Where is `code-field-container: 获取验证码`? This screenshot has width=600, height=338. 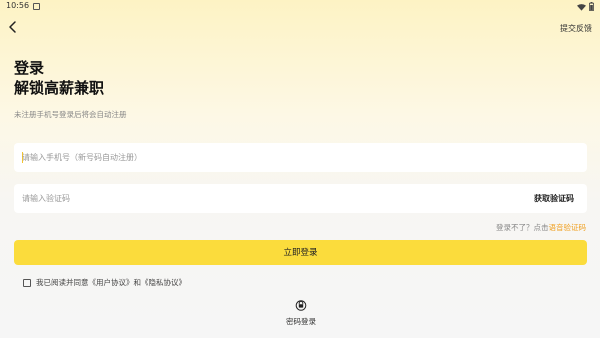
code-field-container: 获取验证码 is located at coordinates (300, 198).